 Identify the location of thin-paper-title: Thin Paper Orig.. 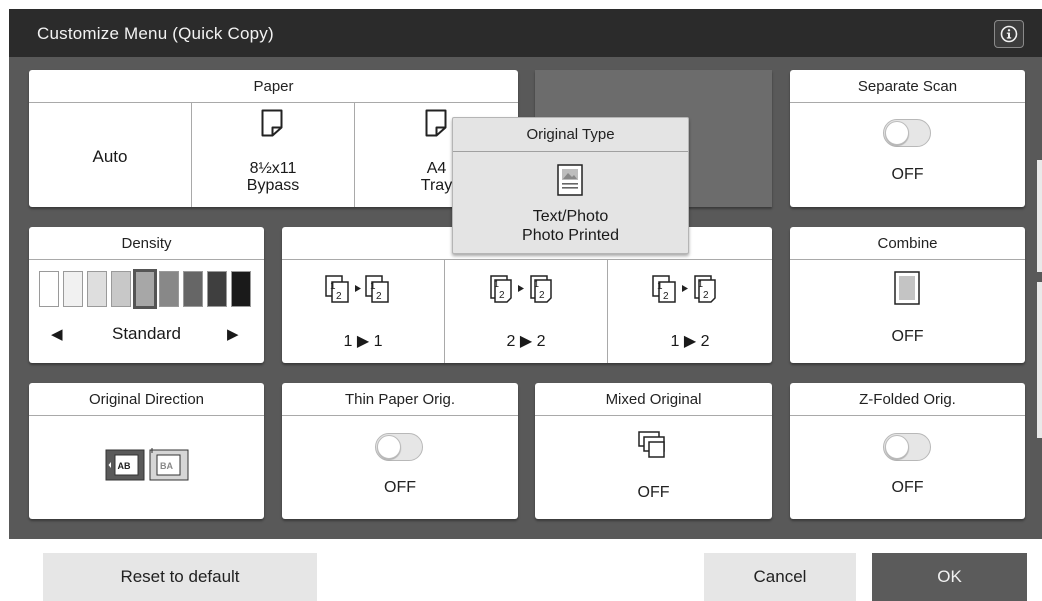
(400, 399).